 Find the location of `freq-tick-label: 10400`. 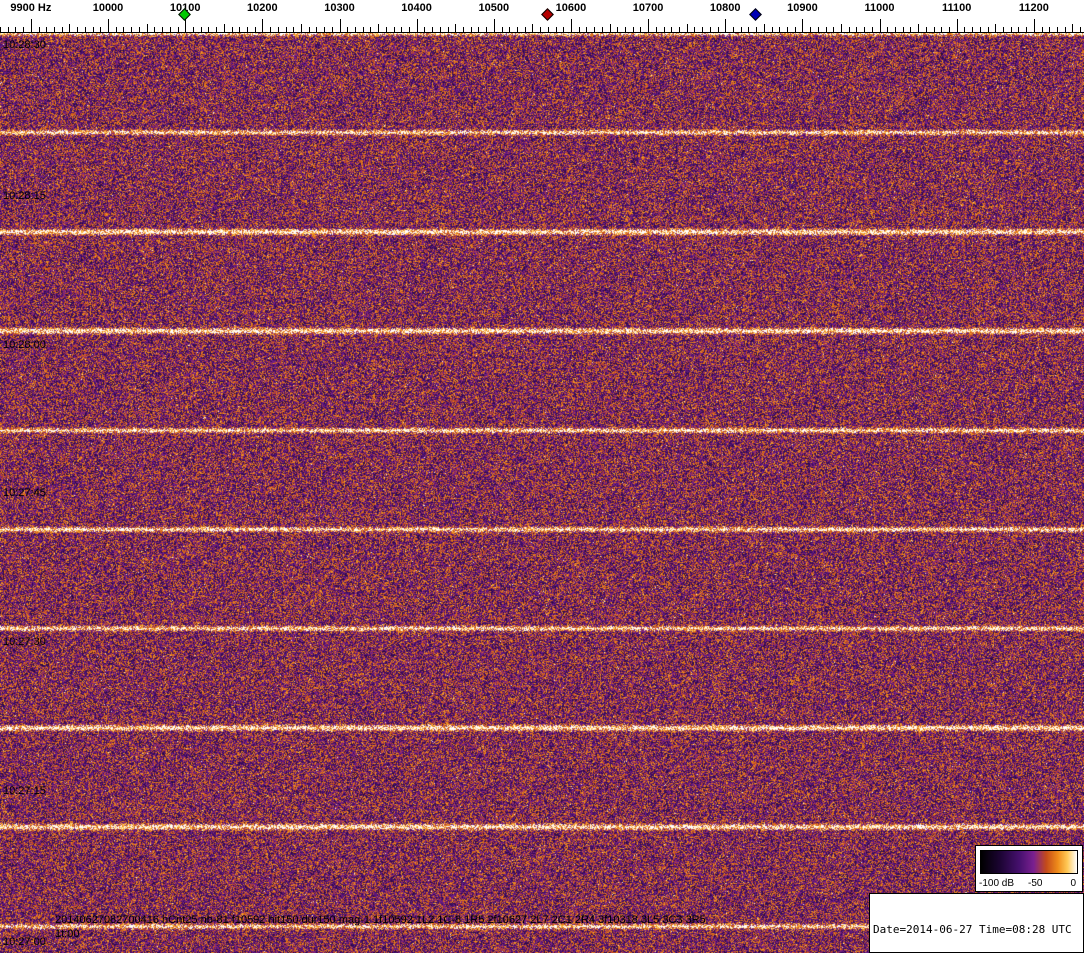

freq-tick-label: 10400 is located at coordinates (416, 8).